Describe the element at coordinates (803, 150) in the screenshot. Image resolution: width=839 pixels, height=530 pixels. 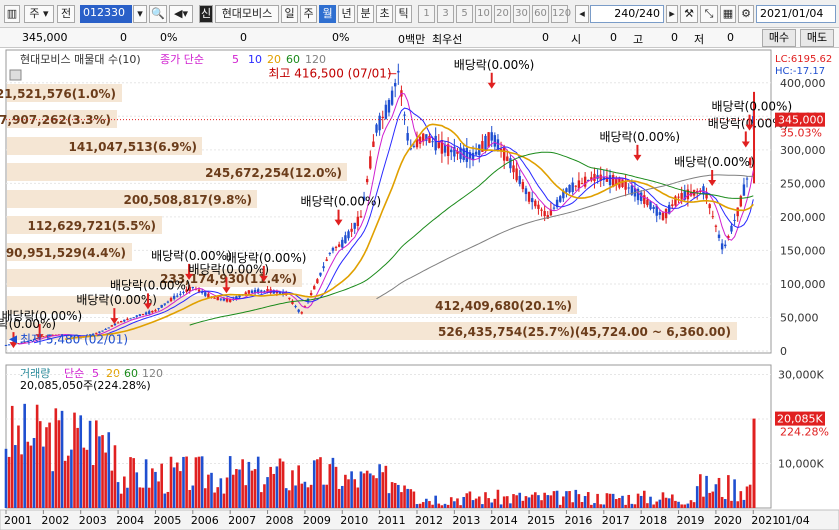
I see `price-tick-label: 300,000` at that location.